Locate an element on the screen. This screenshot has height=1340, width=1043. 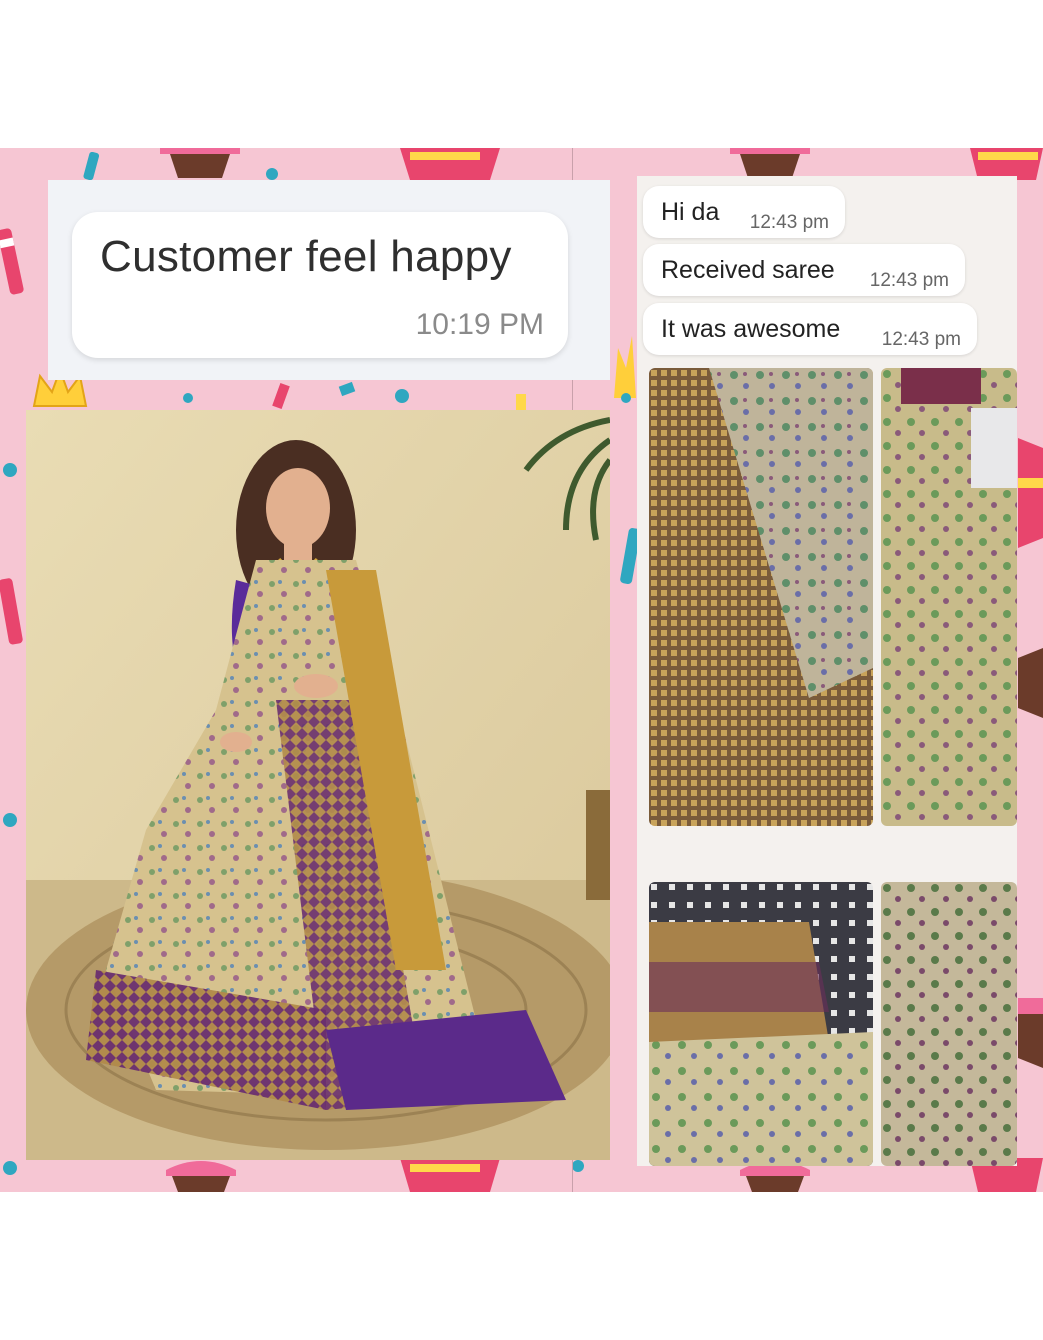
chat-timestamp: 10:19 PM is located at coordinates (479, 324).